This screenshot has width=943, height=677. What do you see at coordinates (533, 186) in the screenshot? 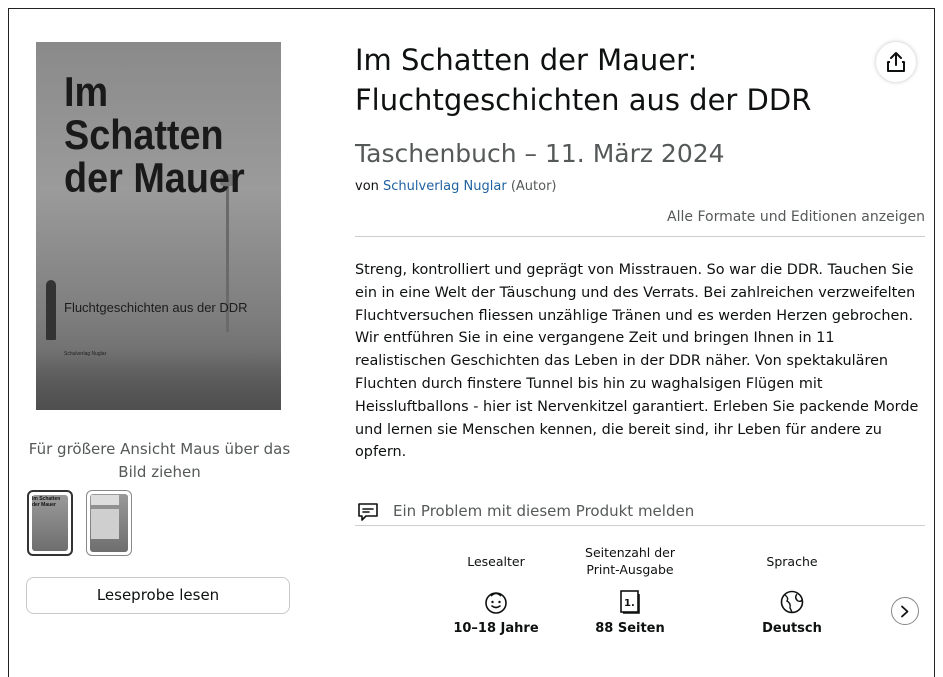
I see `author-role: (Autor)` at bounding box center [533, 186].